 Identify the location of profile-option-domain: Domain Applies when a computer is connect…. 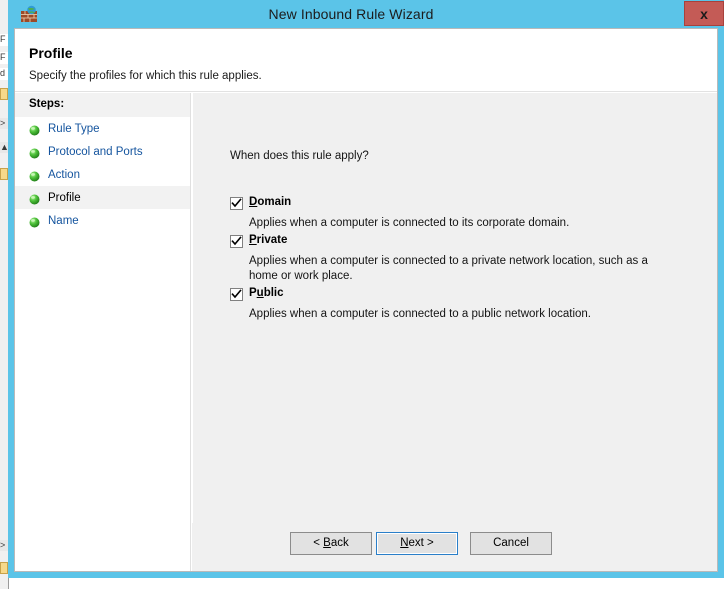
(463, 213).